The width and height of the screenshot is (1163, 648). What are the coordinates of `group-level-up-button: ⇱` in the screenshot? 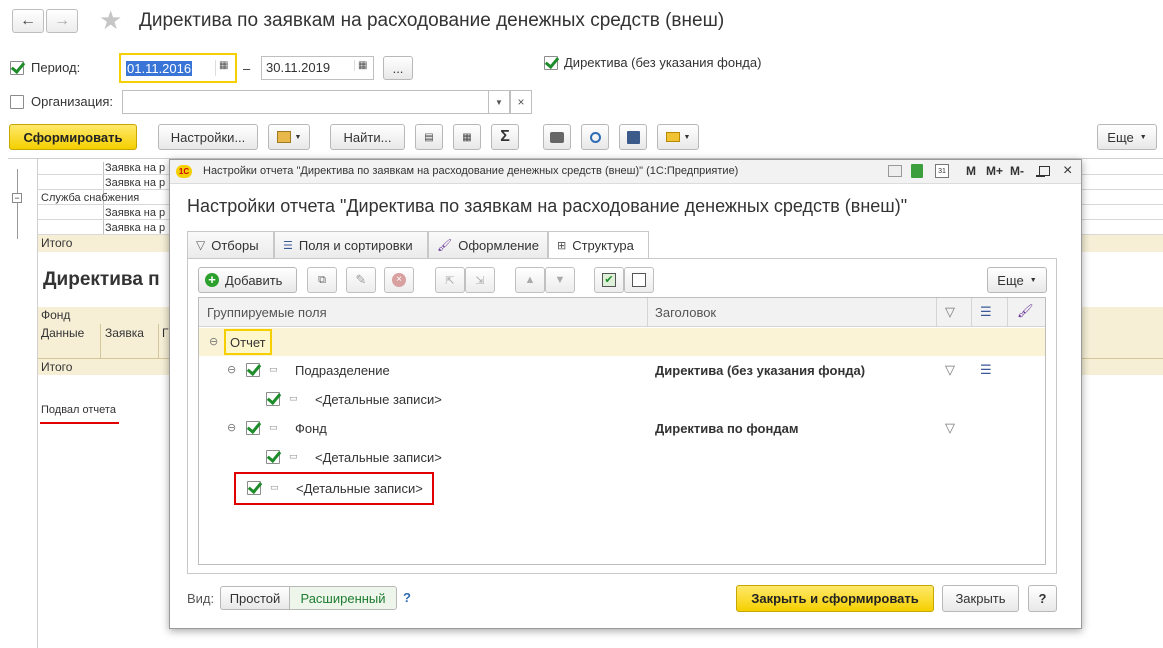 It's located at (450, 280).